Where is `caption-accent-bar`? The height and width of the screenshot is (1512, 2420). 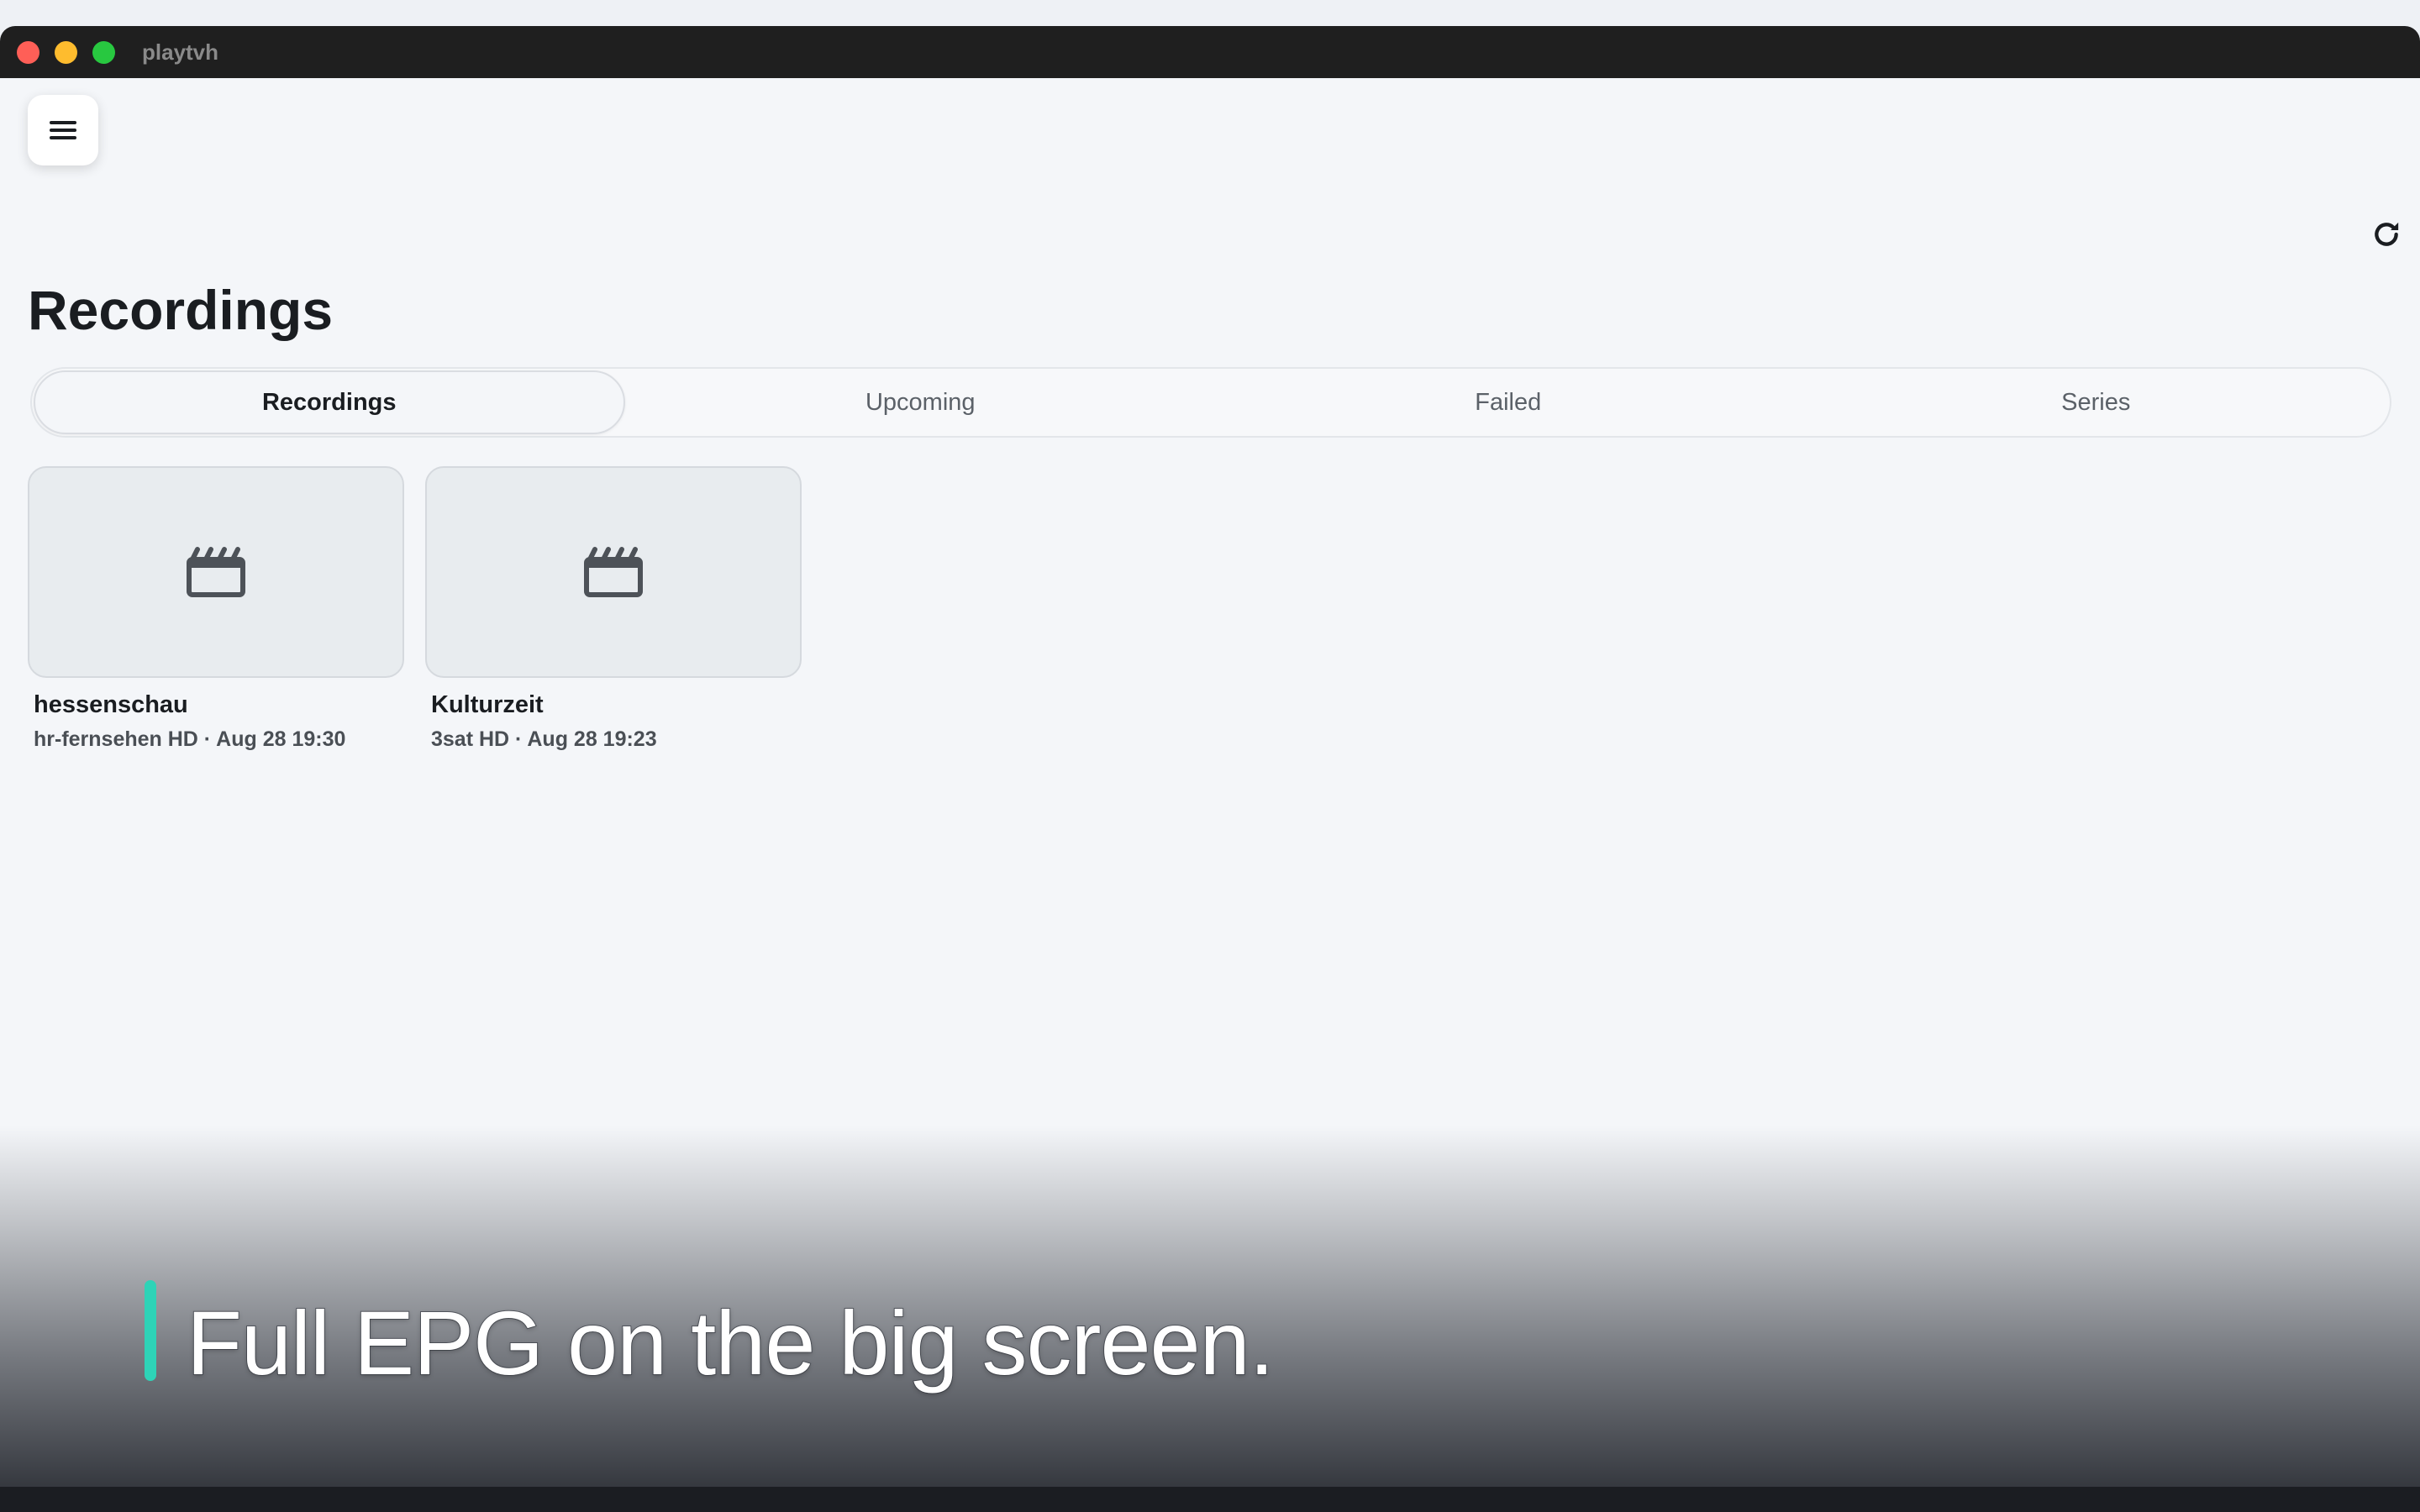 caption-accent-bar is located at coordinates (150, 1330).